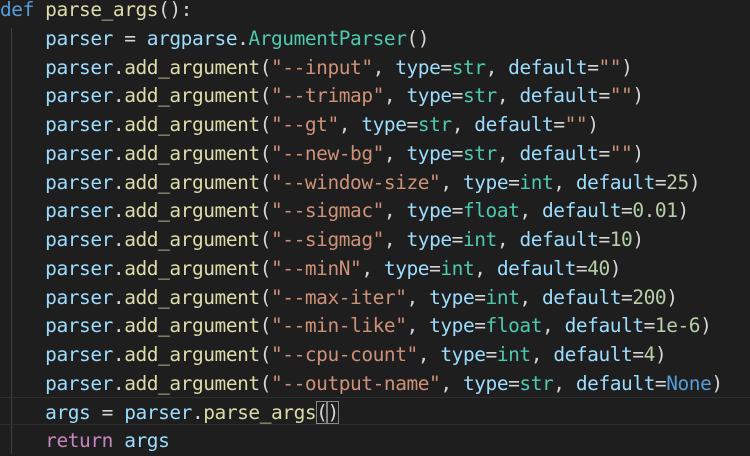  What do you see at coordinates (147, 441) in the screenshot?
I see `return-value: args` at bounding box center [147, 441].